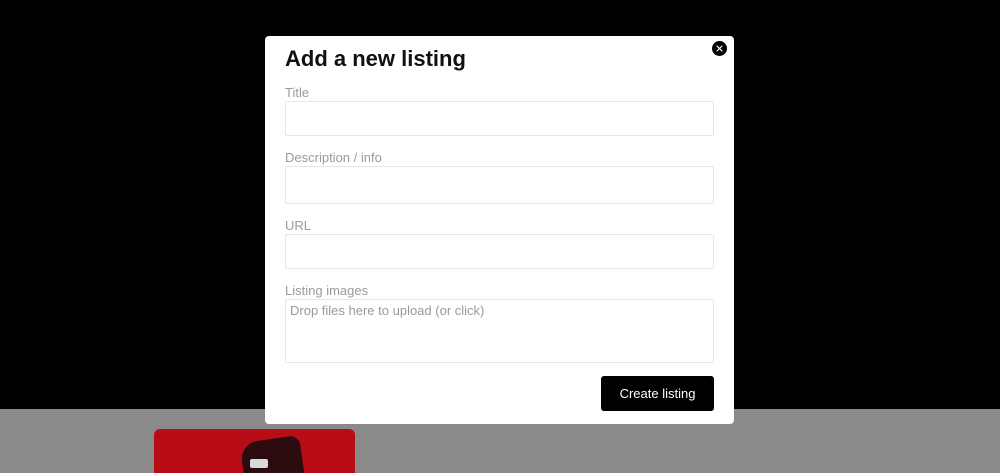 The image size is (1000, 473). I want to click on close-icon, so click(719, 48).